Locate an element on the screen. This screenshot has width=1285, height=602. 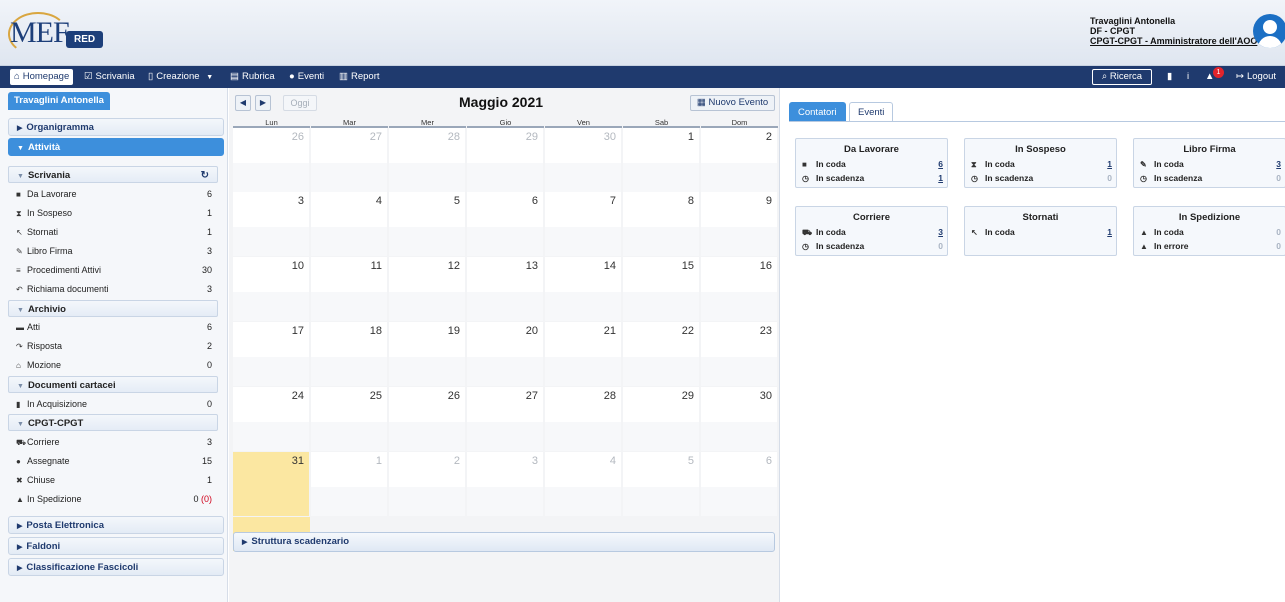
sidebar-item-richiama-documenti: ↶ Richiama documenti 3 is located at coordinates (114, 289).